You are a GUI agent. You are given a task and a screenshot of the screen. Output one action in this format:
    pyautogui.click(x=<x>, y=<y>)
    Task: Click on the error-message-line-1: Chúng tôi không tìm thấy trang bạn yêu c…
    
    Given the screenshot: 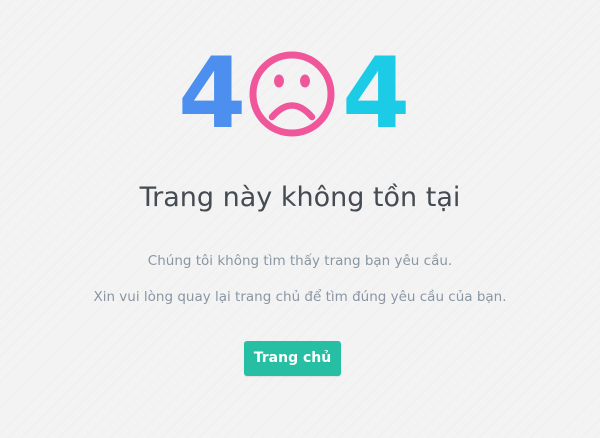 What is the action you would take?
    pyautogui.click(x=300, y=261)
    